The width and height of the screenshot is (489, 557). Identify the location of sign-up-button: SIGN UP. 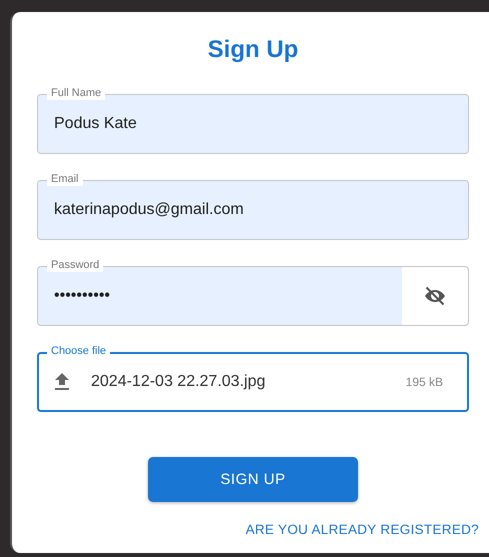
(253, 479).